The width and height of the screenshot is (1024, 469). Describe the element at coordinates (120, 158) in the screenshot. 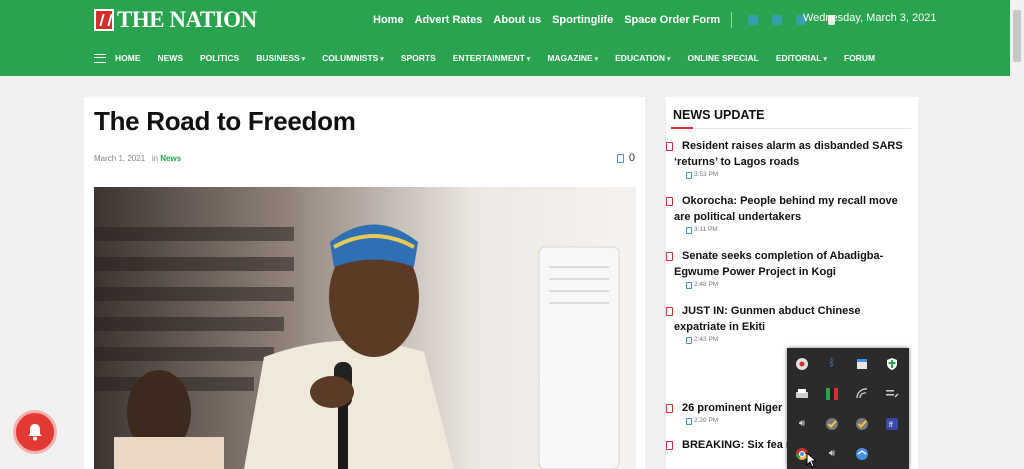

I see `article-date: March 1, 2021` at that location.